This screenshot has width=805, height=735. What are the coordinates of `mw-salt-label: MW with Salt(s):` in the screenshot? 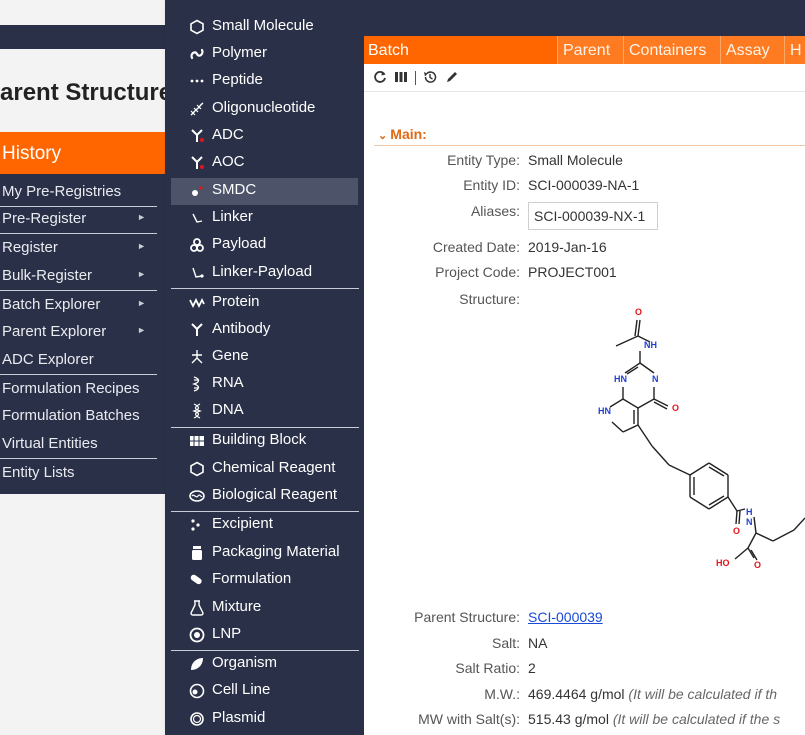 It's located at (469, 719).